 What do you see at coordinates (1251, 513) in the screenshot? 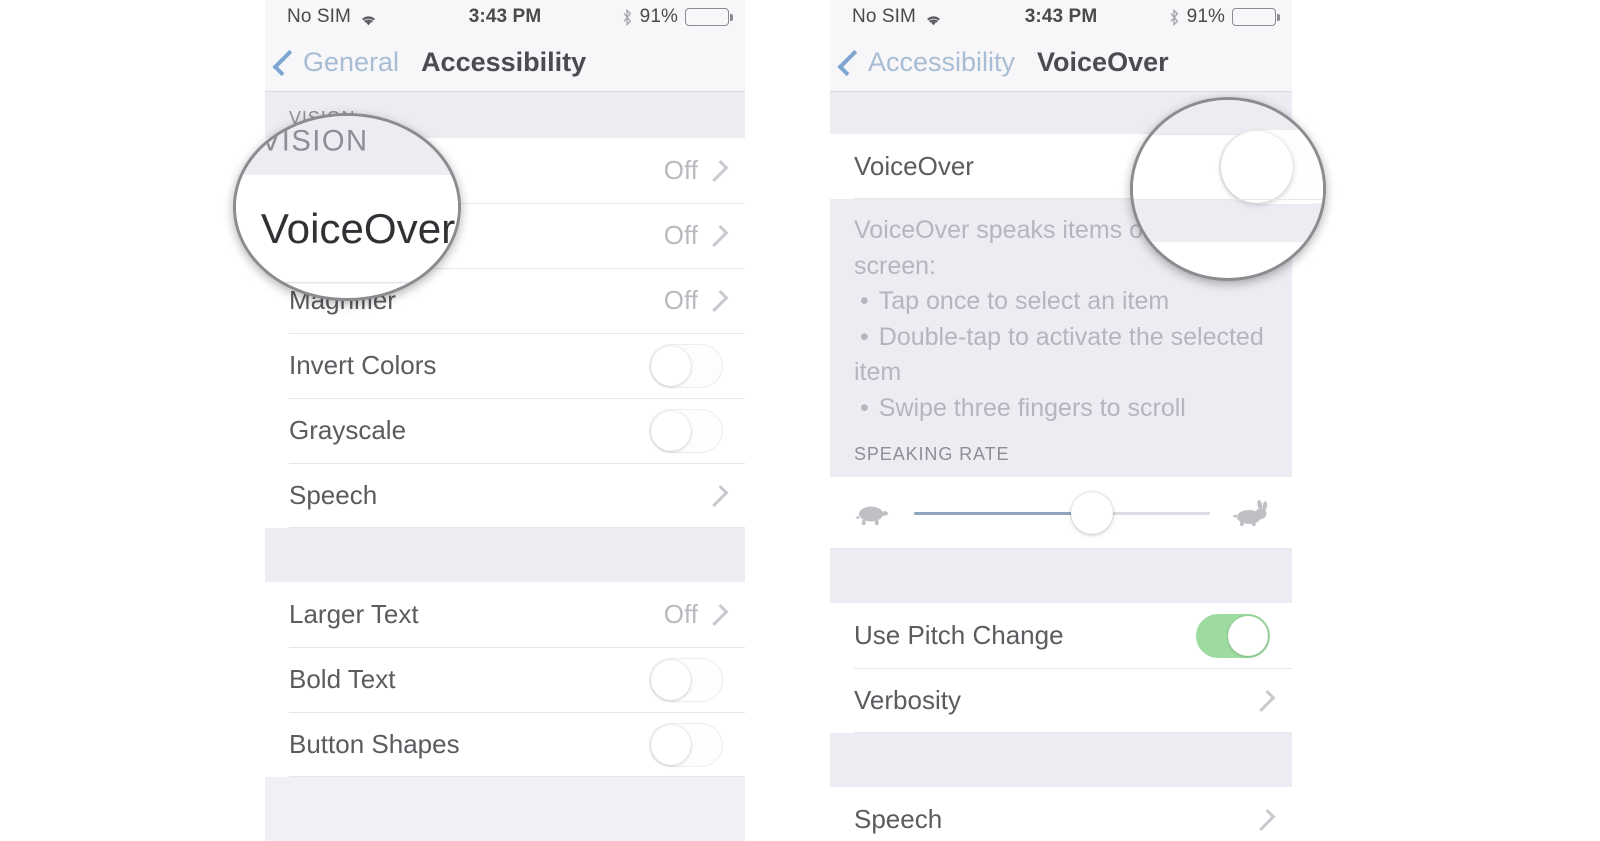
I see `rabbit-icon` at bounding box center [1251, 513].